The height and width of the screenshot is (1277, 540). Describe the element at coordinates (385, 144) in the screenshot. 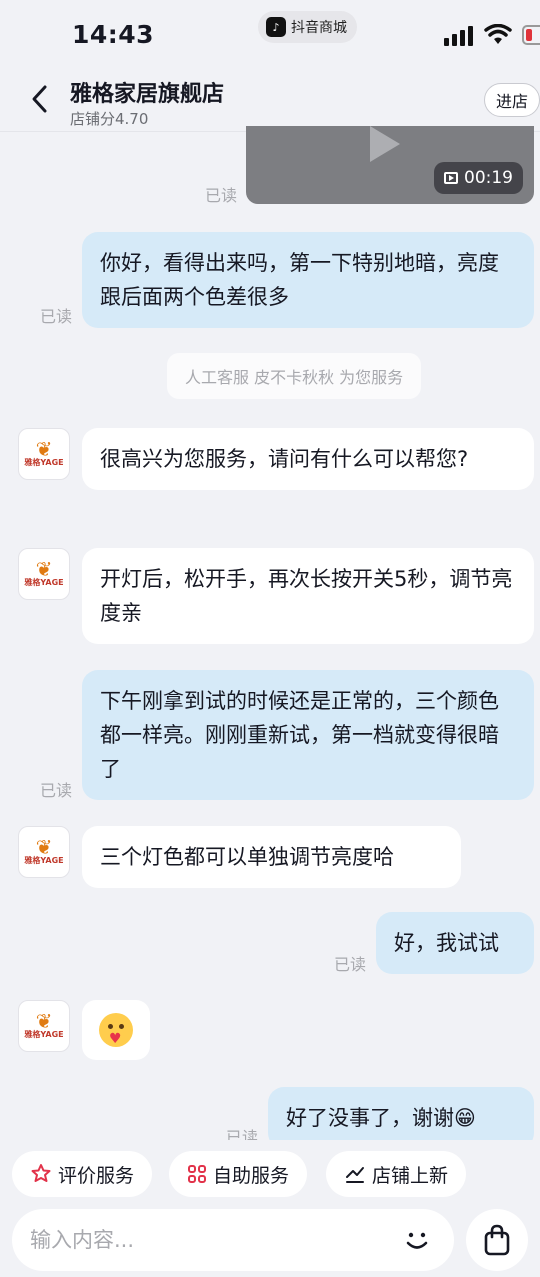

I see `play-icon` at that location.